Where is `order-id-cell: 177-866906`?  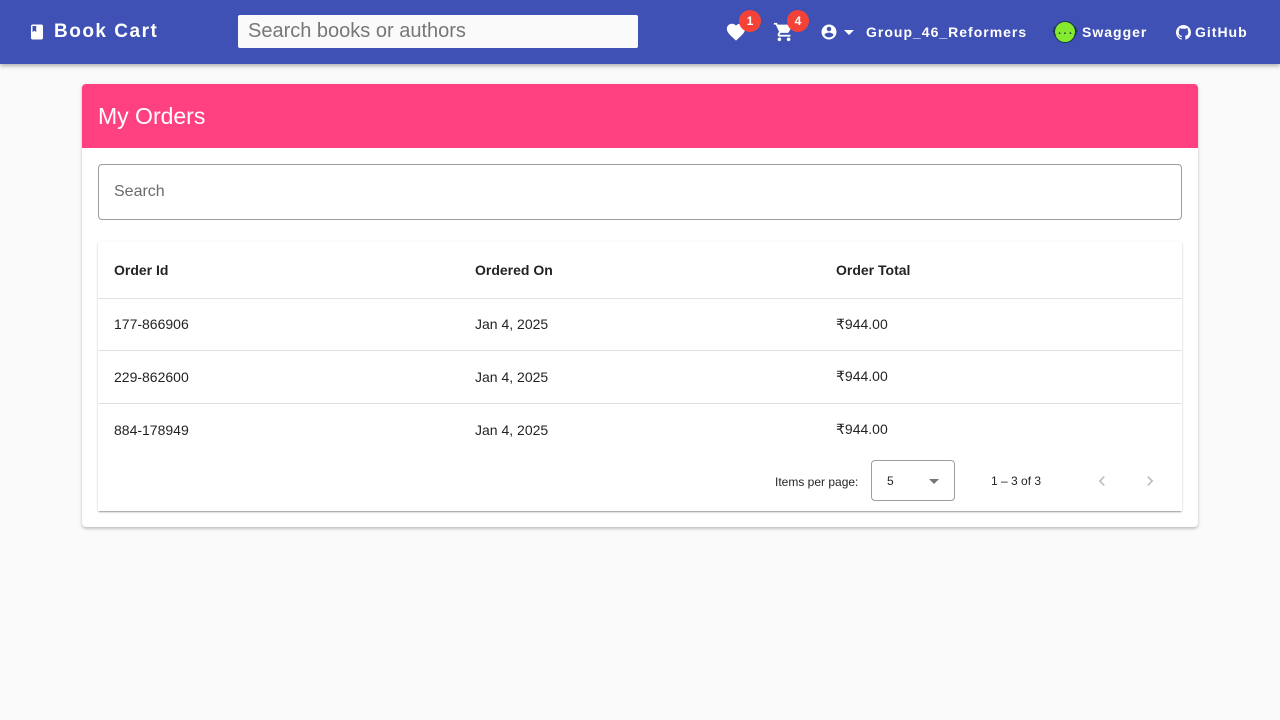 order-id-cell: 177-866906 is located at coordinates (278, 324).